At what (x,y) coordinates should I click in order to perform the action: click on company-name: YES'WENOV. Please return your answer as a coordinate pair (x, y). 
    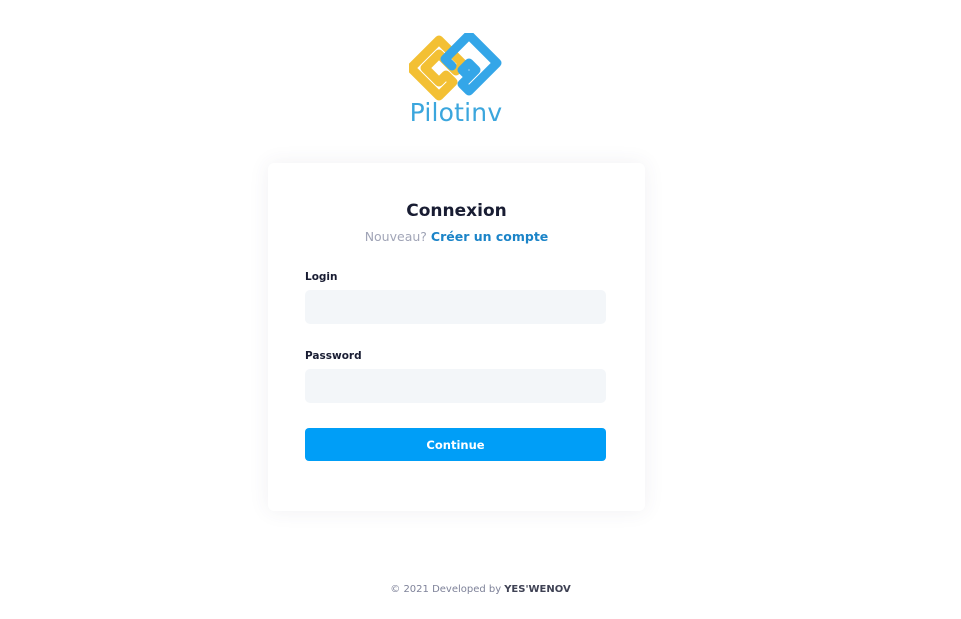
    Looking at the image, I should click on (537, 589).